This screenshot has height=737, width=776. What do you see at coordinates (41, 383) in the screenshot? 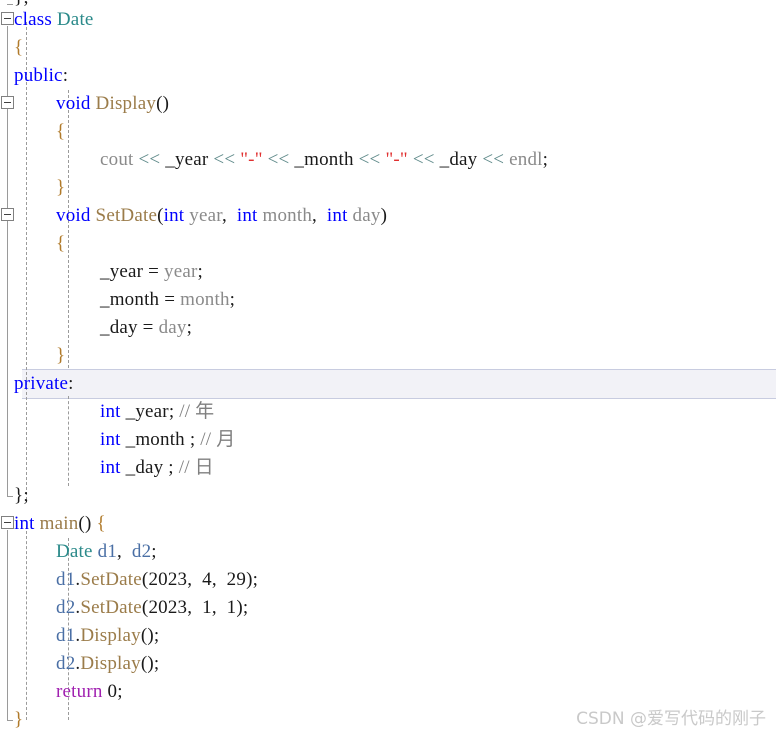
I see `code-token: private` at bounding box center [41, 383].